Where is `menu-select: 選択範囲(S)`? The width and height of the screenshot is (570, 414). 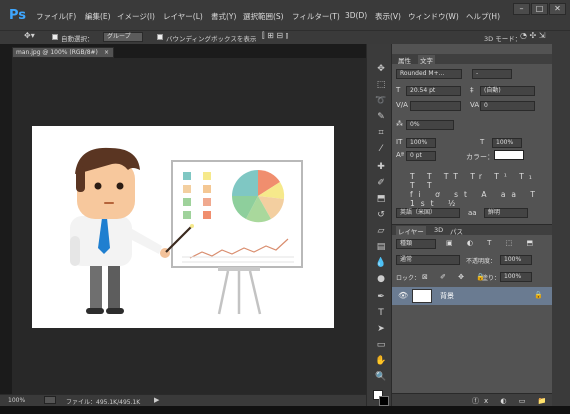 menu-select: 選択範囲(S) is located at coordinates (263, 16).